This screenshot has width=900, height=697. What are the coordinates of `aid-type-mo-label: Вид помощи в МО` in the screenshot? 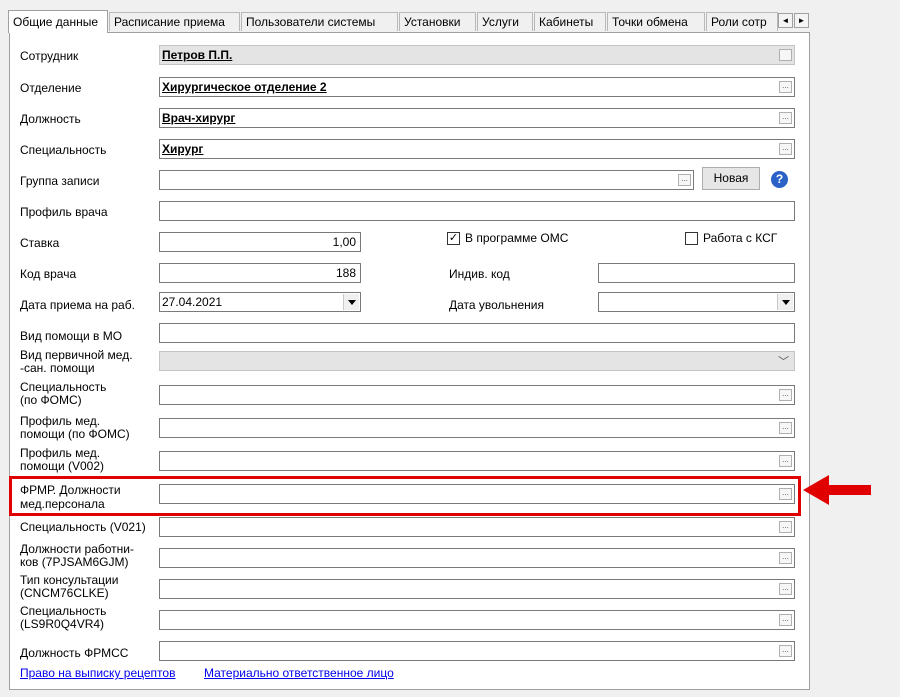 It's located at (71, 336).